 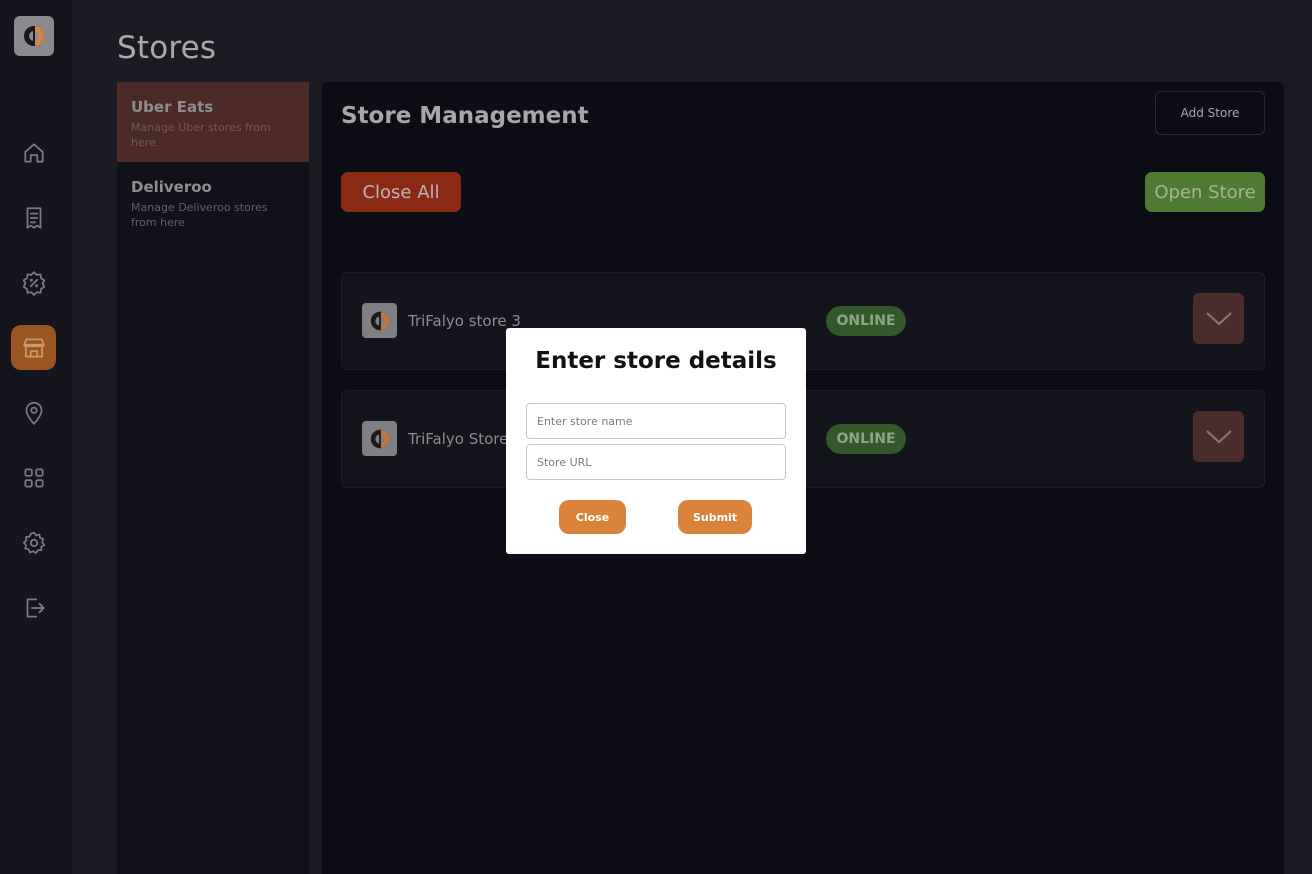 I want to click on add-store-button: Add Store, so click(x=1210, y=113).